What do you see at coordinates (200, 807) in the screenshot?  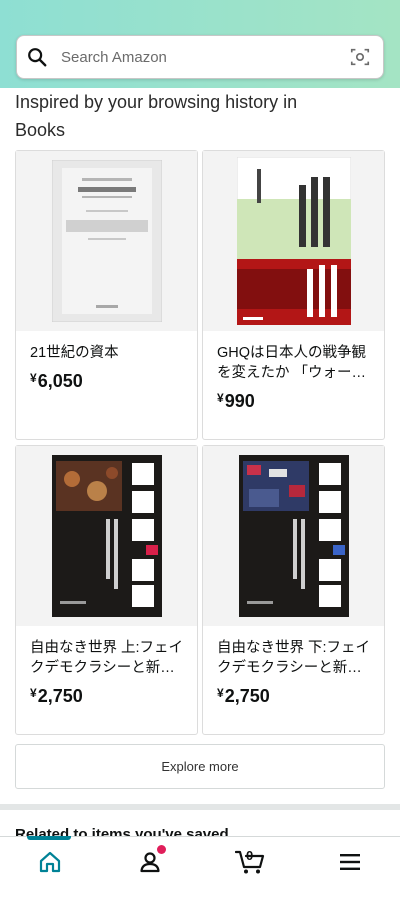 I see `section-divider` at bounding box center [200, 807].